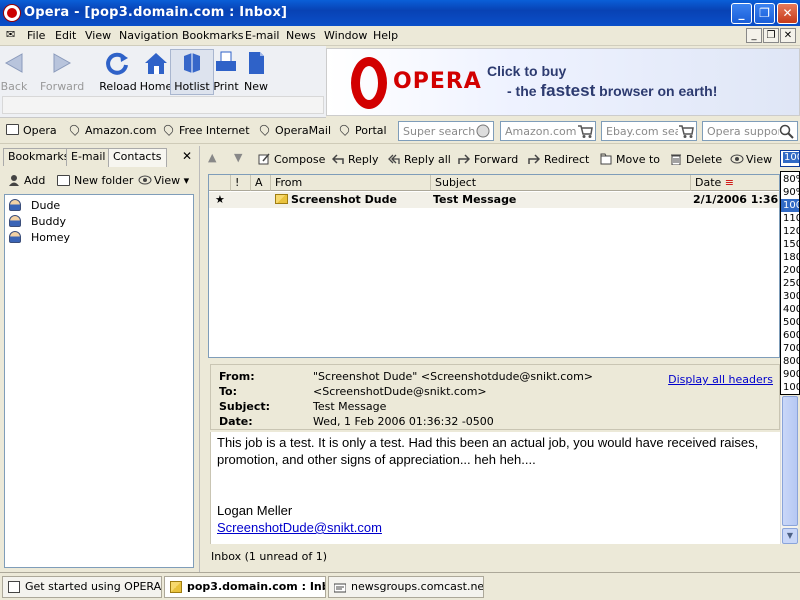  What do you see at coordinates (696, 159) in the screenshot?
I see `delete-button: Delete` at bounding box center [696, 159].